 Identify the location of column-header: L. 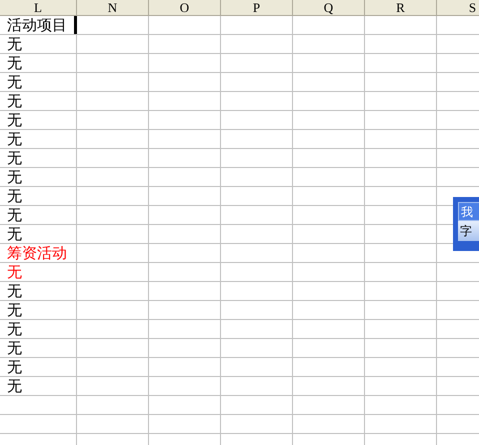
(38, 7).